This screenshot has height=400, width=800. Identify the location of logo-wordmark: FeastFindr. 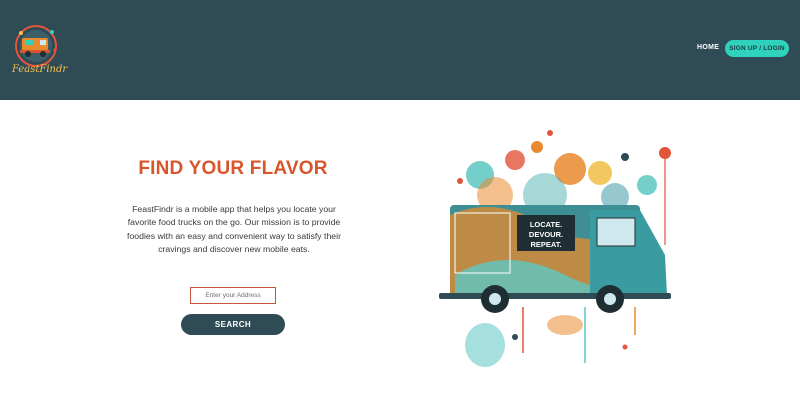
(40, 69).